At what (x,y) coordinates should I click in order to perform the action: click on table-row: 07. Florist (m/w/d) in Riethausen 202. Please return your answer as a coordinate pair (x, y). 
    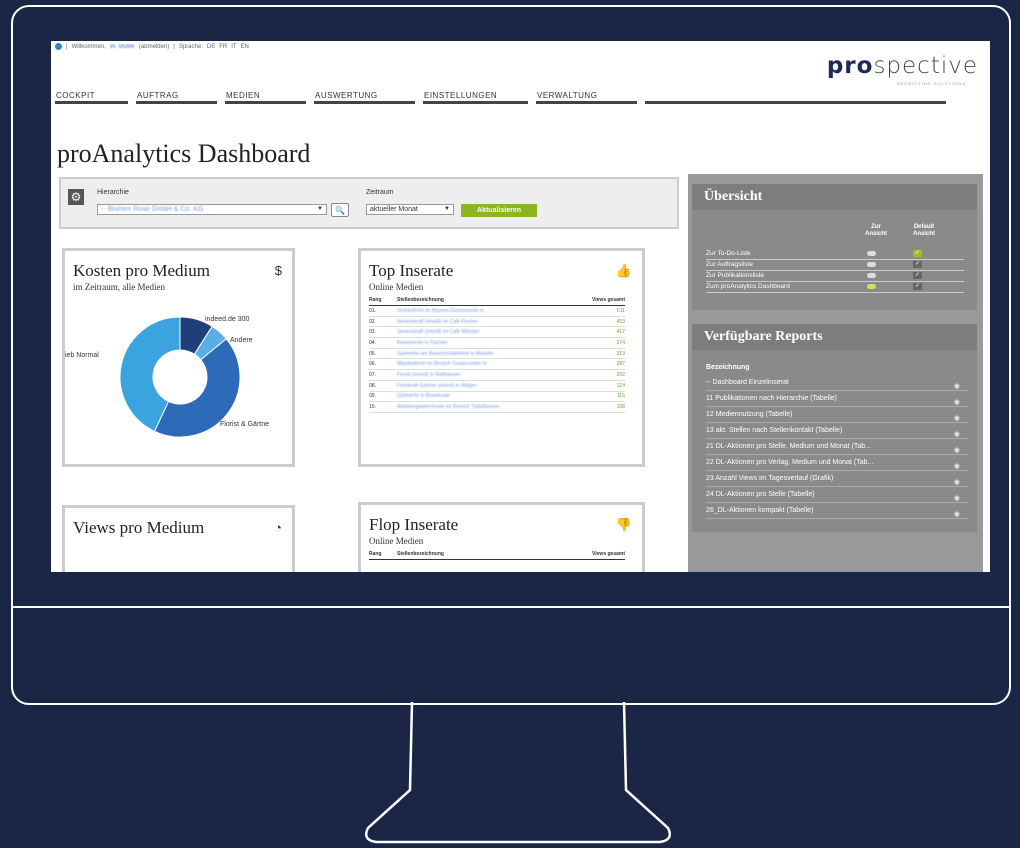
    Looking at the image, I should click on (497, 375).